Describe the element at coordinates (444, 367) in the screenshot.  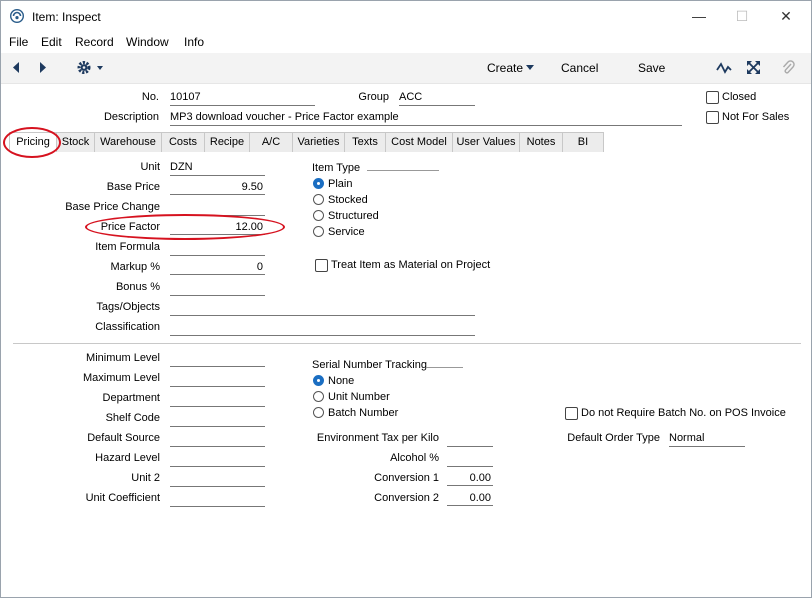
I see `serial-number-group-line` at that location.